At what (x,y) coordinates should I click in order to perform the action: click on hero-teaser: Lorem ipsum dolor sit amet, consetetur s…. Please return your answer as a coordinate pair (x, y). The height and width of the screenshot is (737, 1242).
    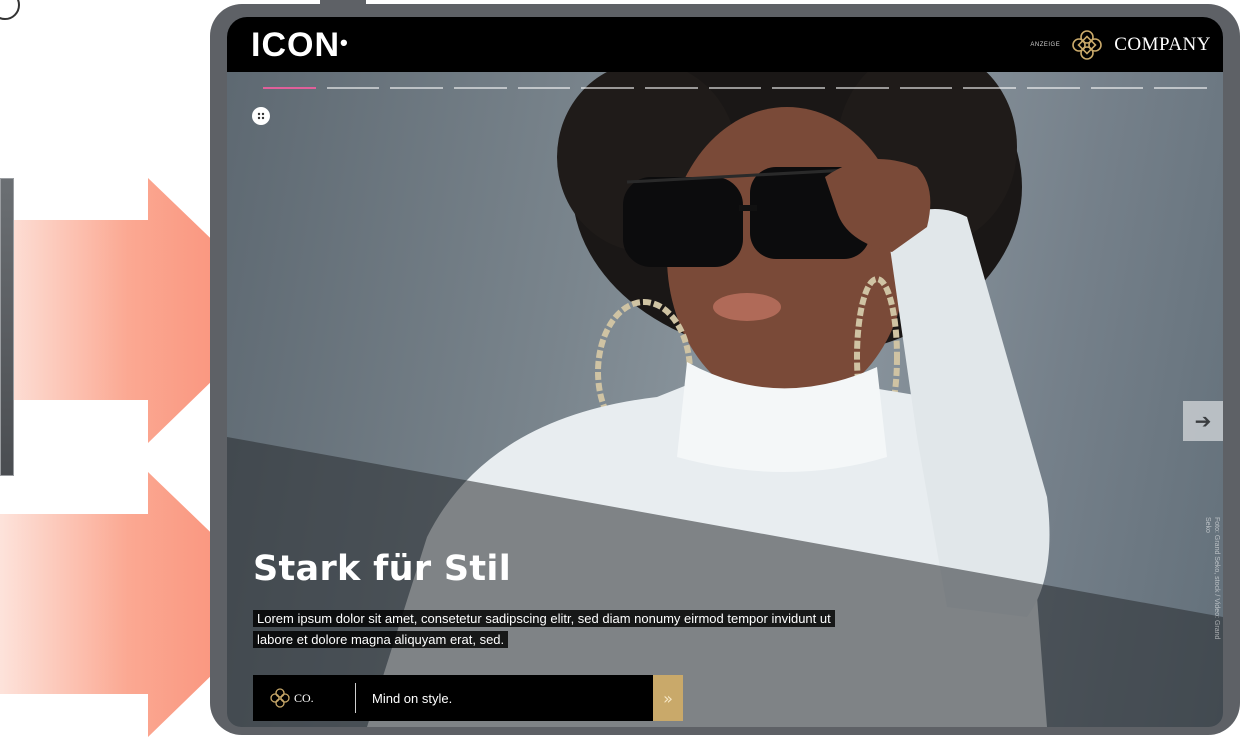
    Looking at the image, I should click on (553, 629).